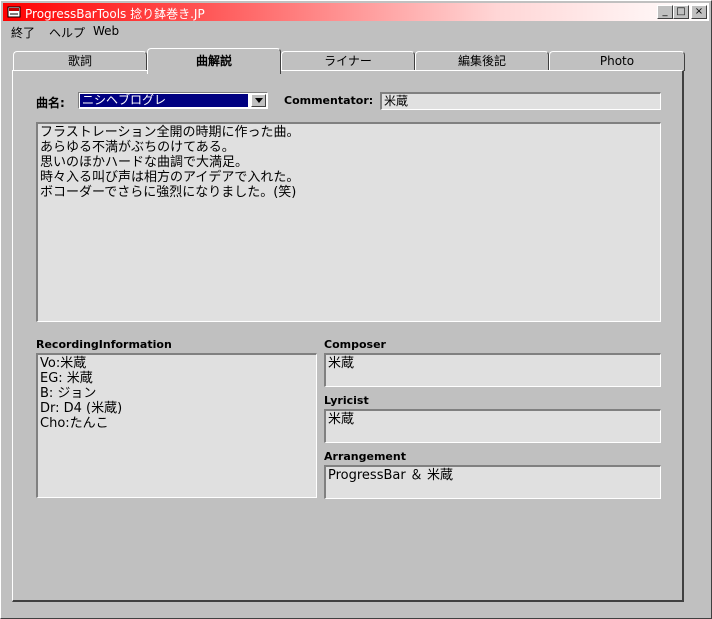  What do you see at coordinates (492, 426) in the screenshot?
I see `lyricist-field: 米蔵` at bounding box center [492, 426].